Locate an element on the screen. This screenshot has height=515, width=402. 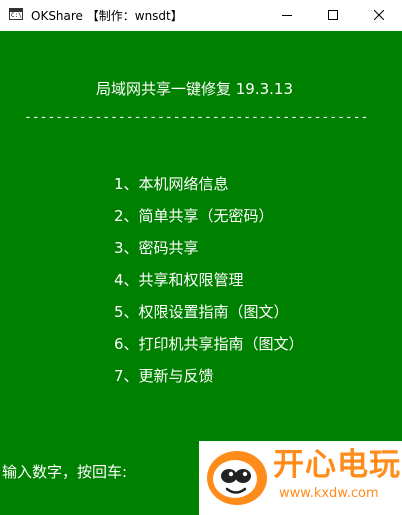
input-prompt: 输入数字，按回车: is located at coordinates (64, 471).